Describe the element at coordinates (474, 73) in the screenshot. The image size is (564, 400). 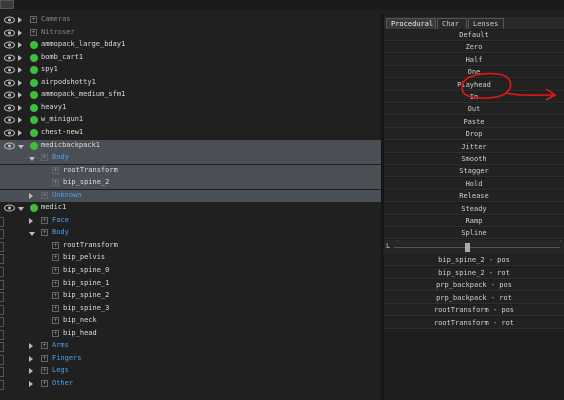
I see `preset-one-button: One` at that location.